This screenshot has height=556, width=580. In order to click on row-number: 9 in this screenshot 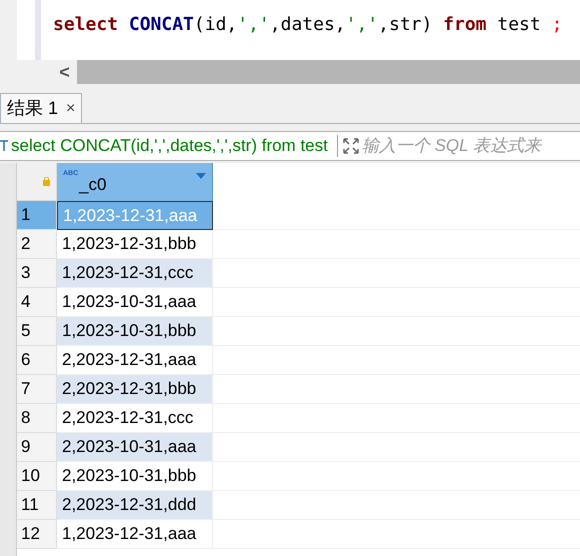, I will do `click(37, 447)`.